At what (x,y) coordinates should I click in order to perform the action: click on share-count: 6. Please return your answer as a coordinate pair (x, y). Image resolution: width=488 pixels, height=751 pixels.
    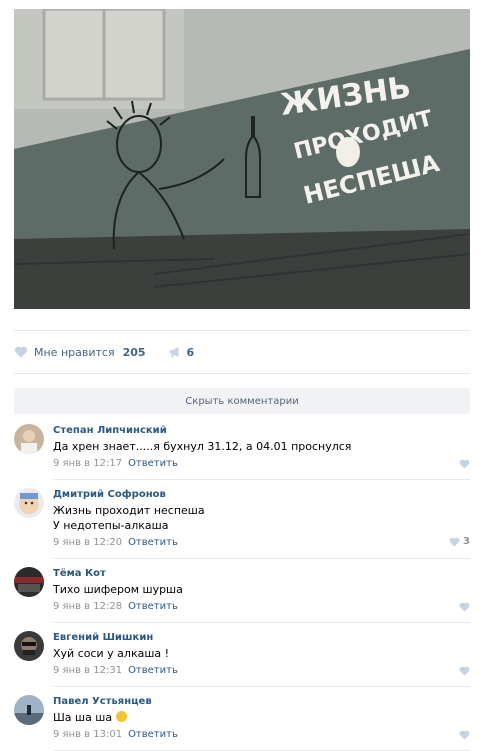
    Looking at the image, I should click on (190, 352).